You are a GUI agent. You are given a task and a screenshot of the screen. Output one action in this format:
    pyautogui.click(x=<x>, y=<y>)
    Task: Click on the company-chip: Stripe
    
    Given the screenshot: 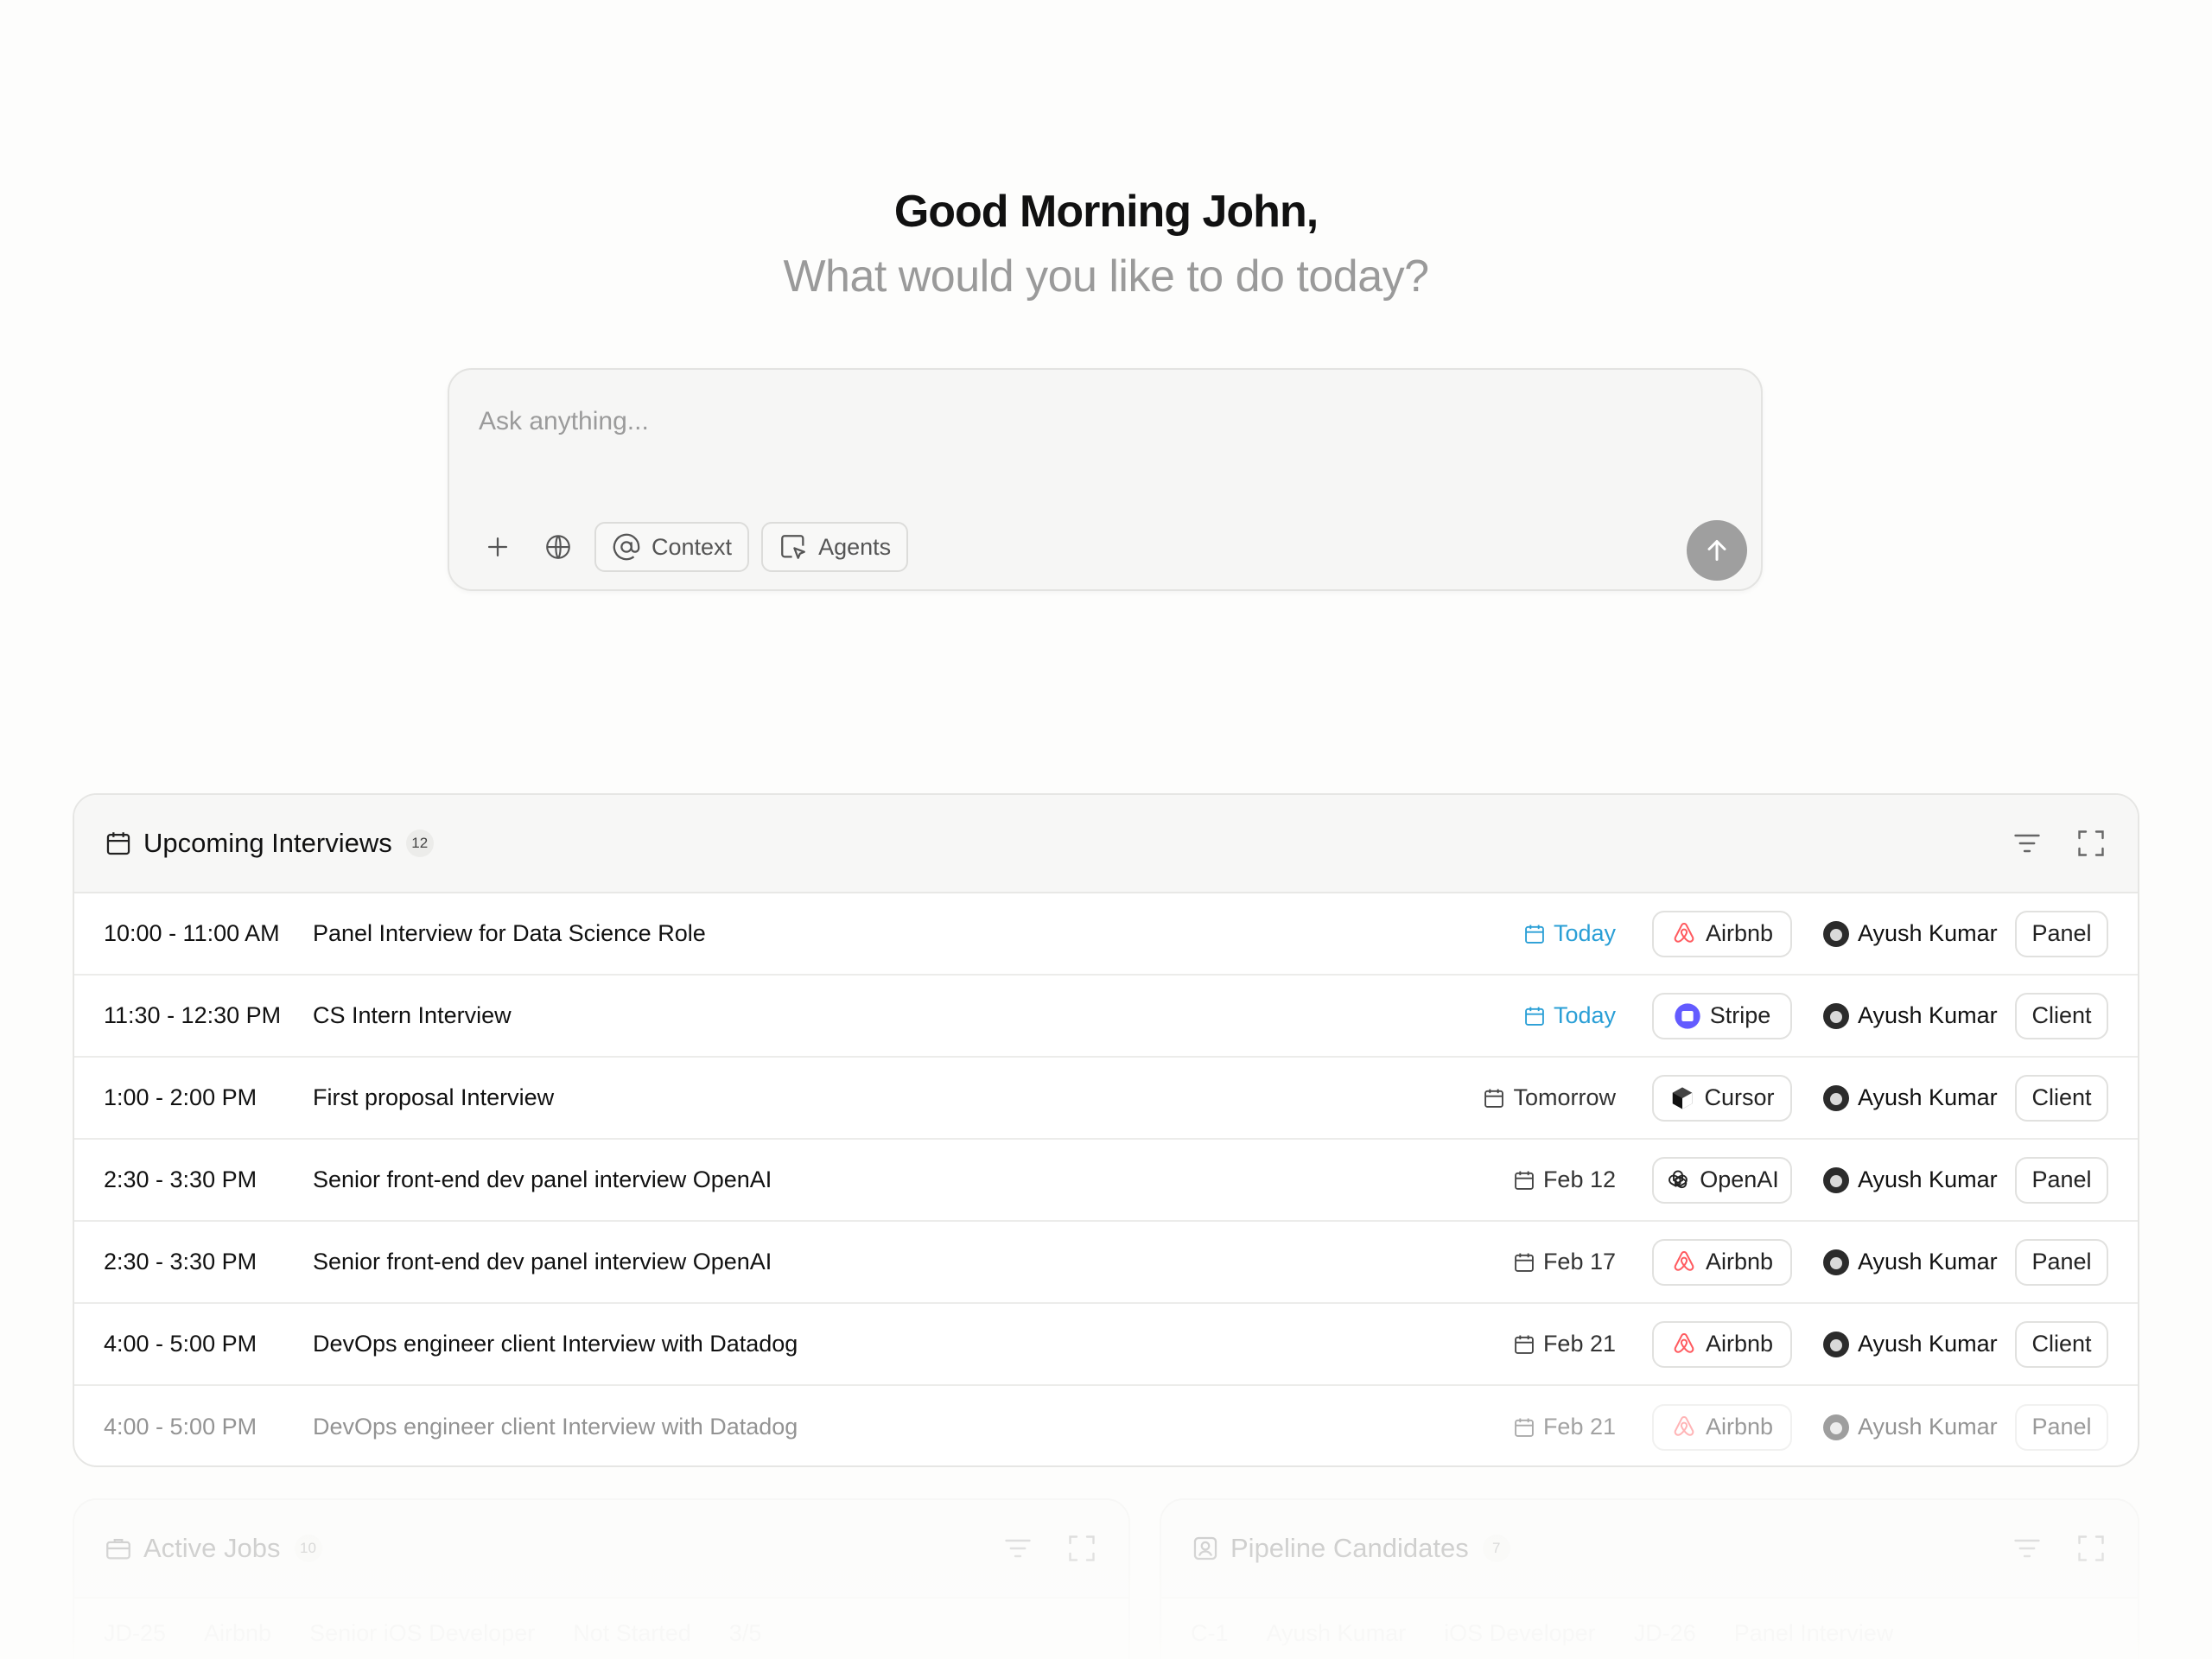 What is the action you would take?
    pyautogui.click(x=1722, y=1015)
    